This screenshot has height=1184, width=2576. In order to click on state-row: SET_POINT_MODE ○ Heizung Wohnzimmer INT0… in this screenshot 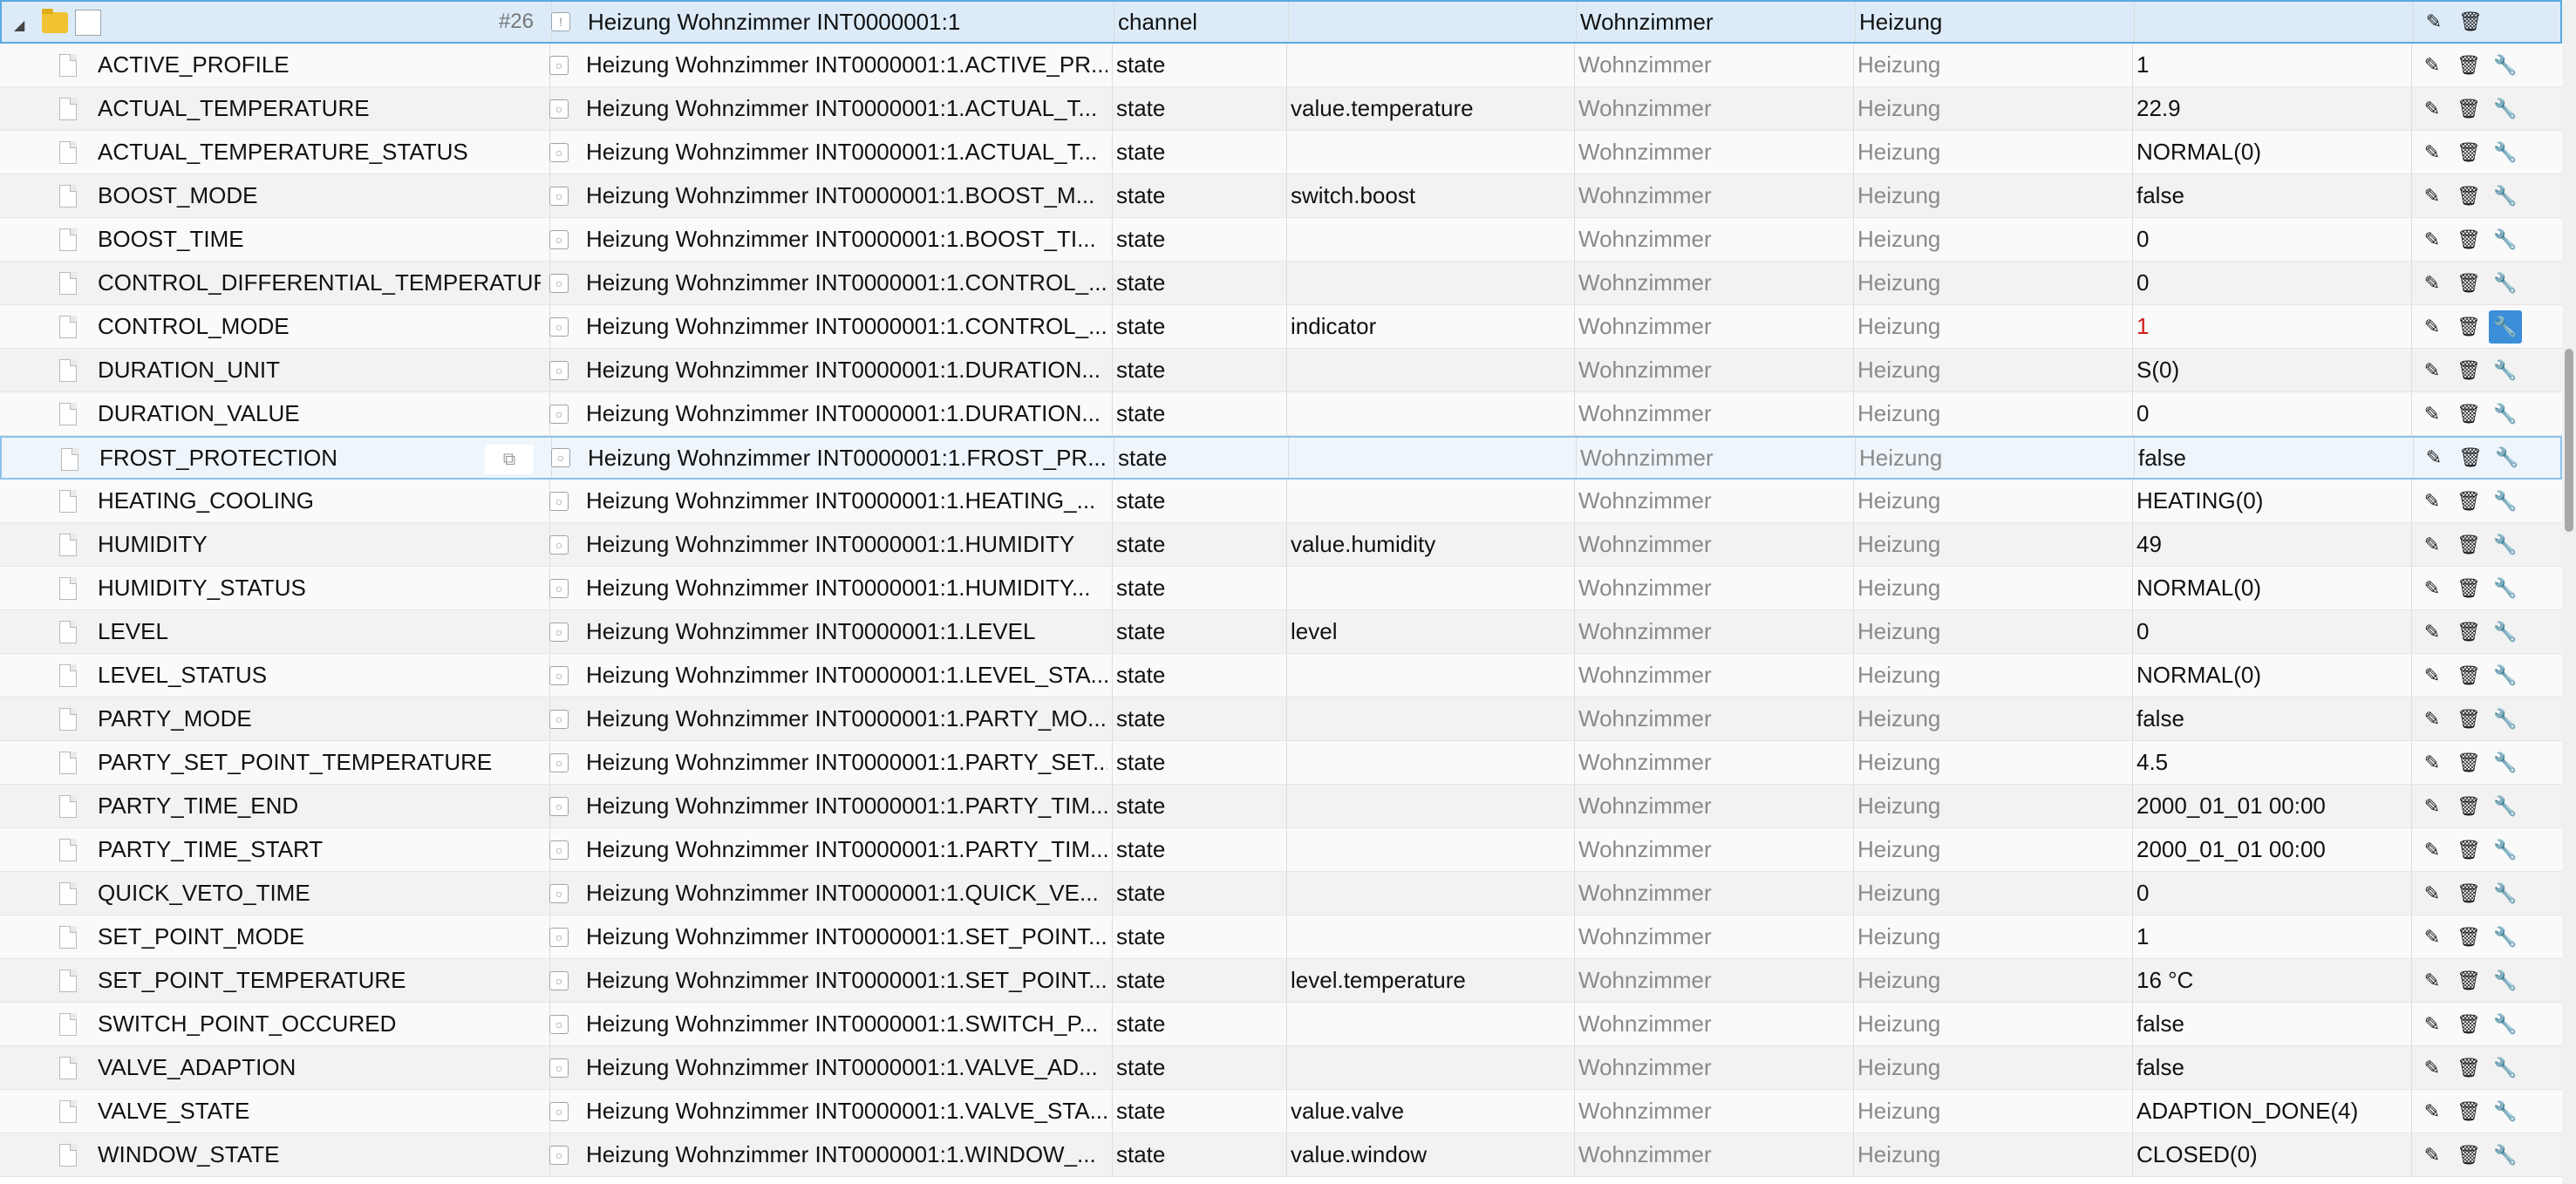, I will do `click(1281, 937)`.